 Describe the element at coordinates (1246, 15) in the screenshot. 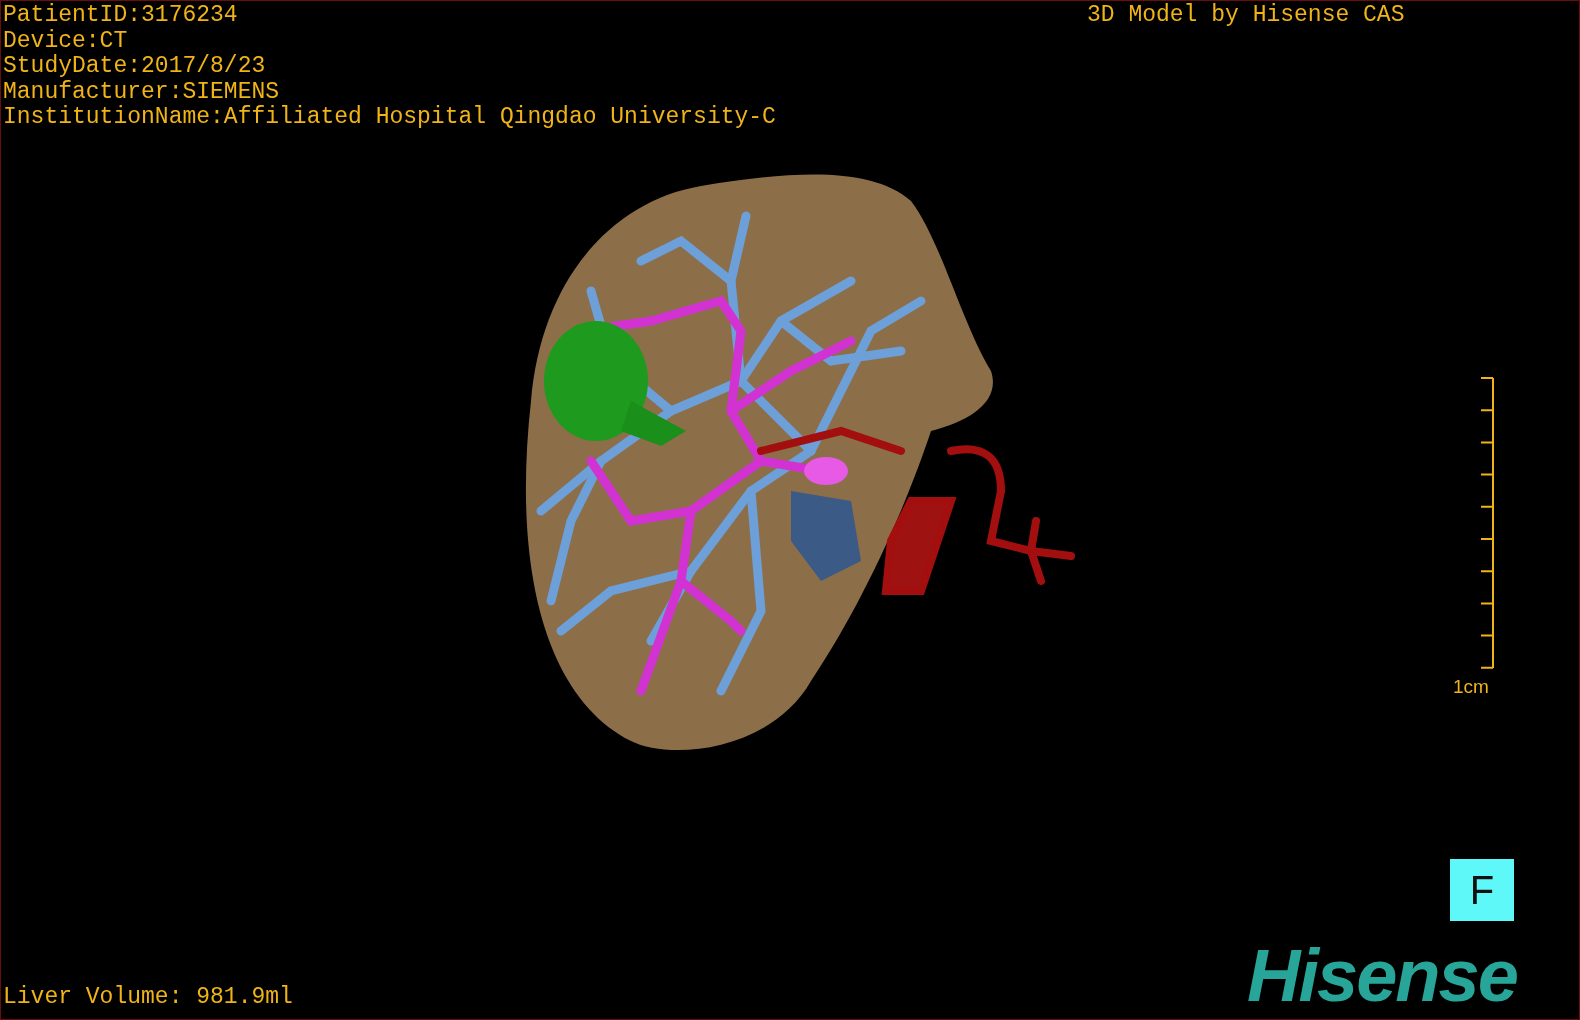

I see `caption: 3D Model by Hisense CAS` at that location.